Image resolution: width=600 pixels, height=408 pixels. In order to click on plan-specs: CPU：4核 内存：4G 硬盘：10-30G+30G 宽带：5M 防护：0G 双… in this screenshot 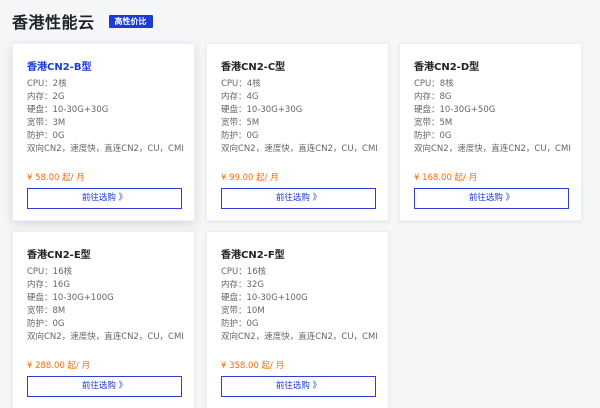, I will do `click(299, 117)`.